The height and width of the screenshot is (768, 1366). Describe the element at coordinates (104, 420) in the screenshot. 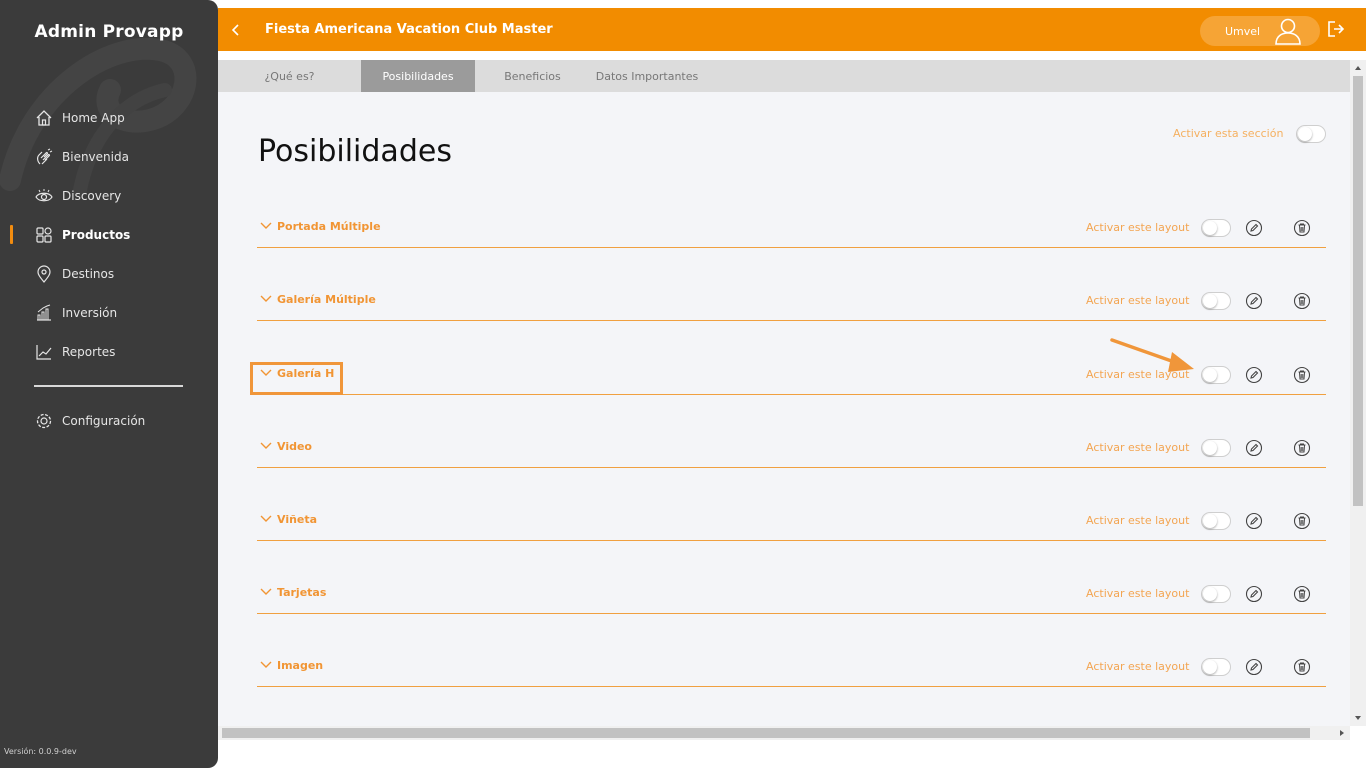

I see `sidebar-item-label: Configuración` at that location.